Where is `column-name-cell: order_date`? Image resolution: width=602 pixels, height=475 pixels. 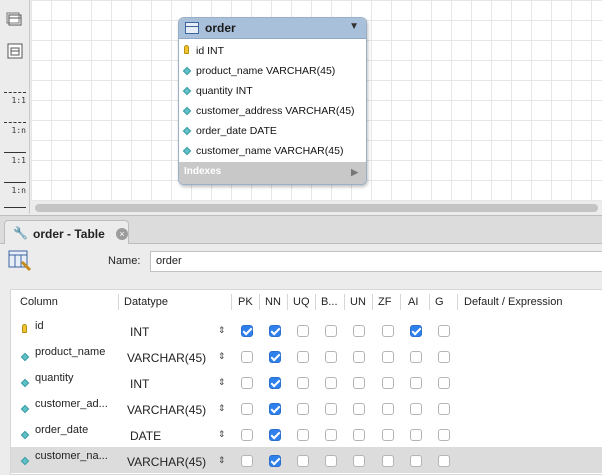
column-name-cell: order_date is located at coordinates (61, 430).